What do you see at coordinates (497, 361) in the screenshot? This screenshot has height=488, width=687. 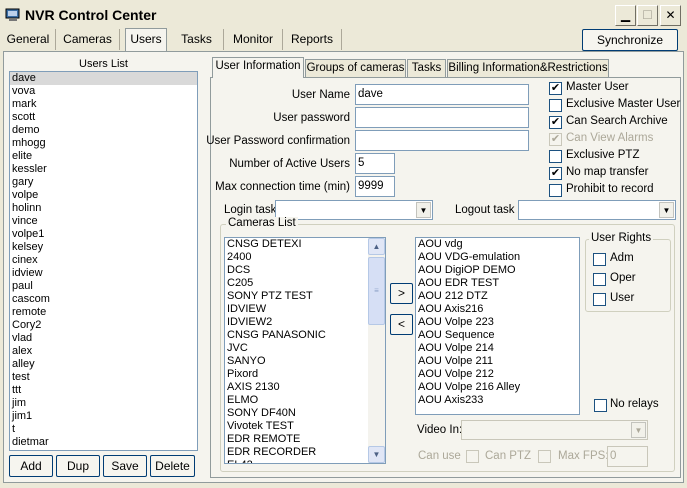 I see `camera-list-item: AOU Volpe 211` at bounding box center [497, 361].